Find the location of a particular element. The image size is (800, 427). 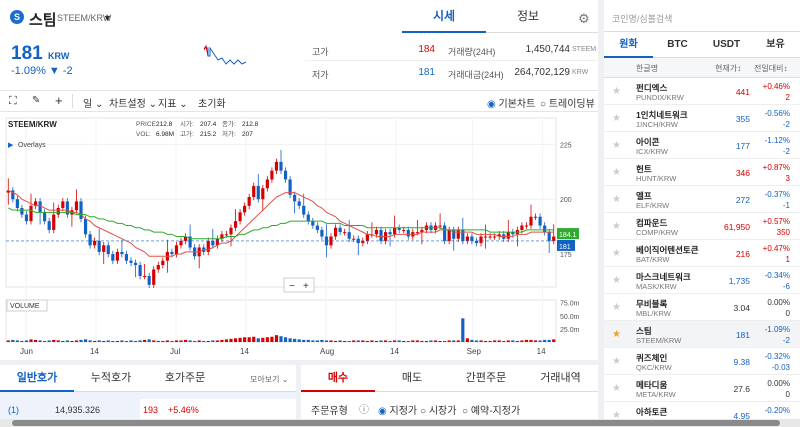

tab-buy: 매수 is located at coordinates (338, 378).